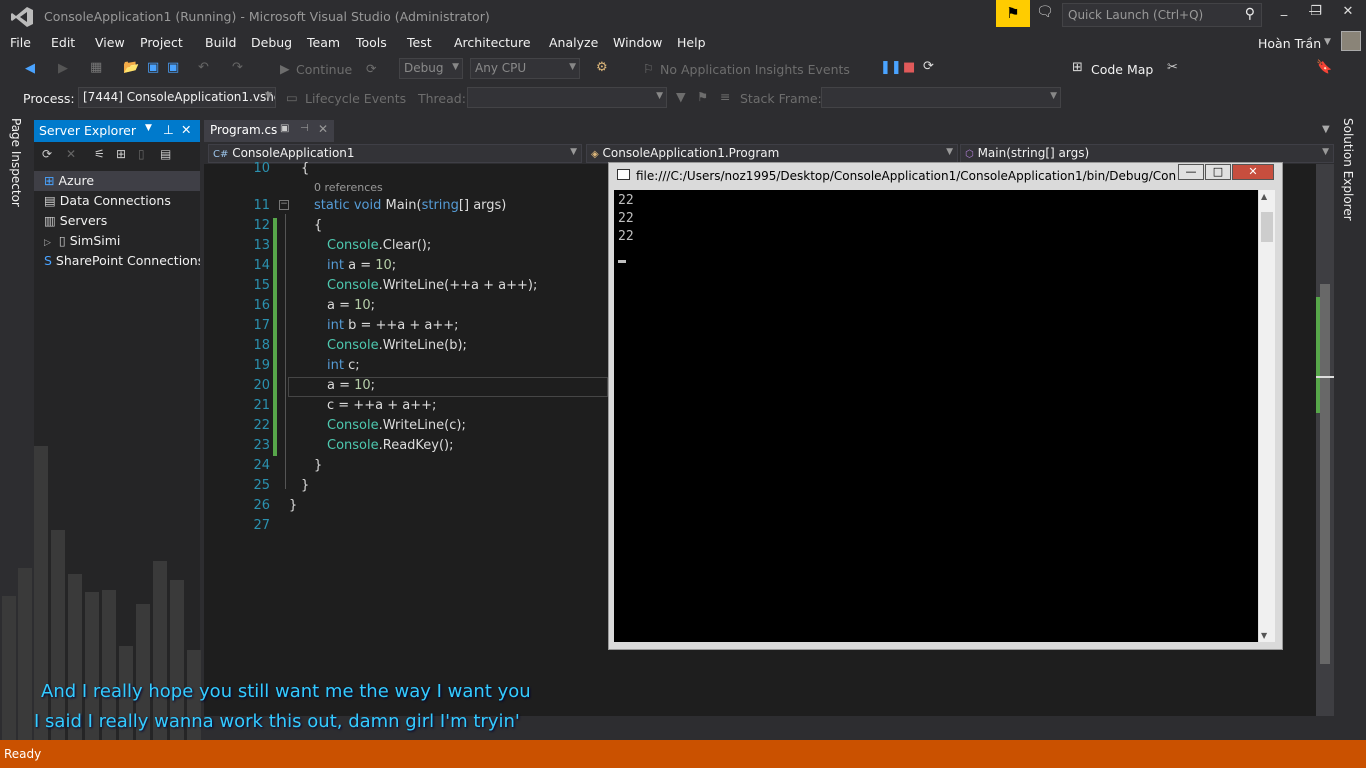  What do you see at coordinates (348, 187) in the screenshot?
I see `codelens-references: 0 references` at bounding box center [348, 187].